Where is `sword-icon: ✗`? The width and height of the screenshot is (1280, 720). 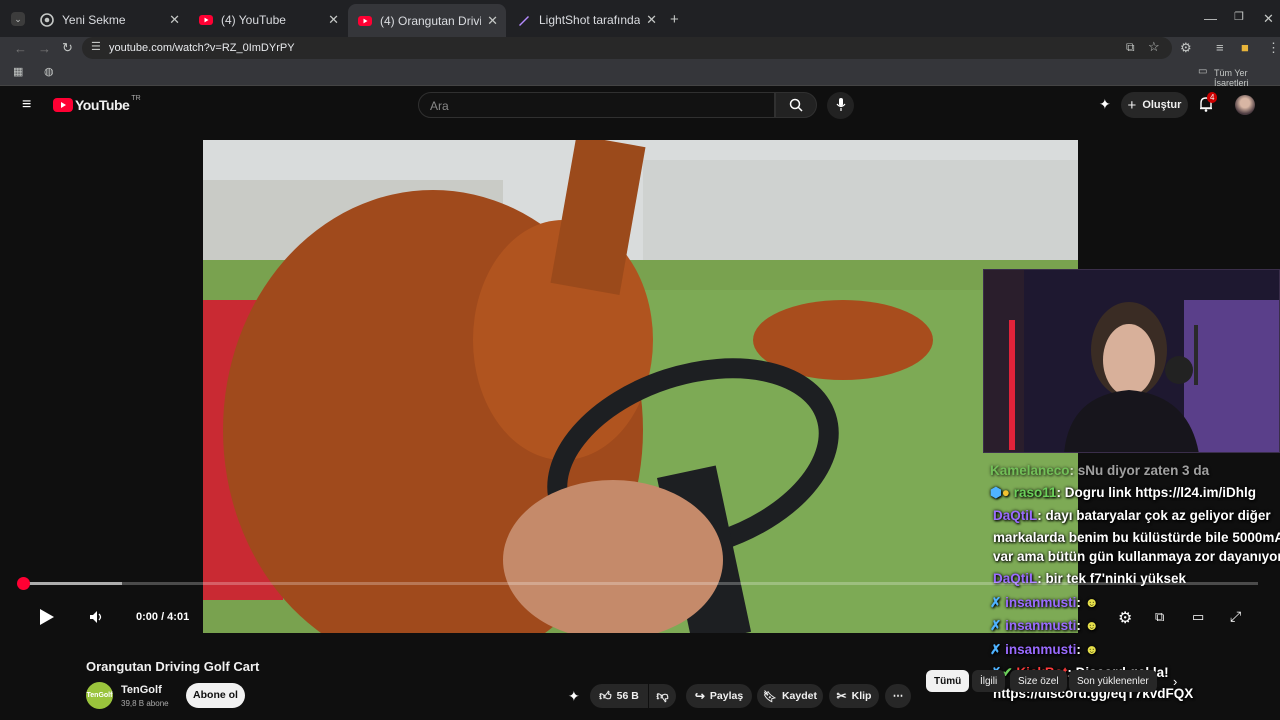
sword-icon: ✗ is located at coordinates (996, 649).